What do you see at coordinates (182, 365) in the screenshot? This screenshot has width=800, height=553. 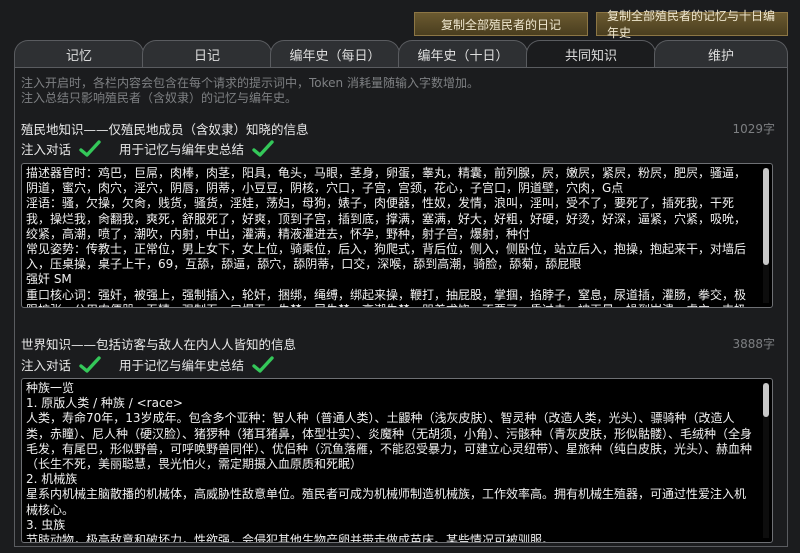 I see `world-inject-summary-label: 用于记忆与编年史总结` at bounding box center [182, 365].